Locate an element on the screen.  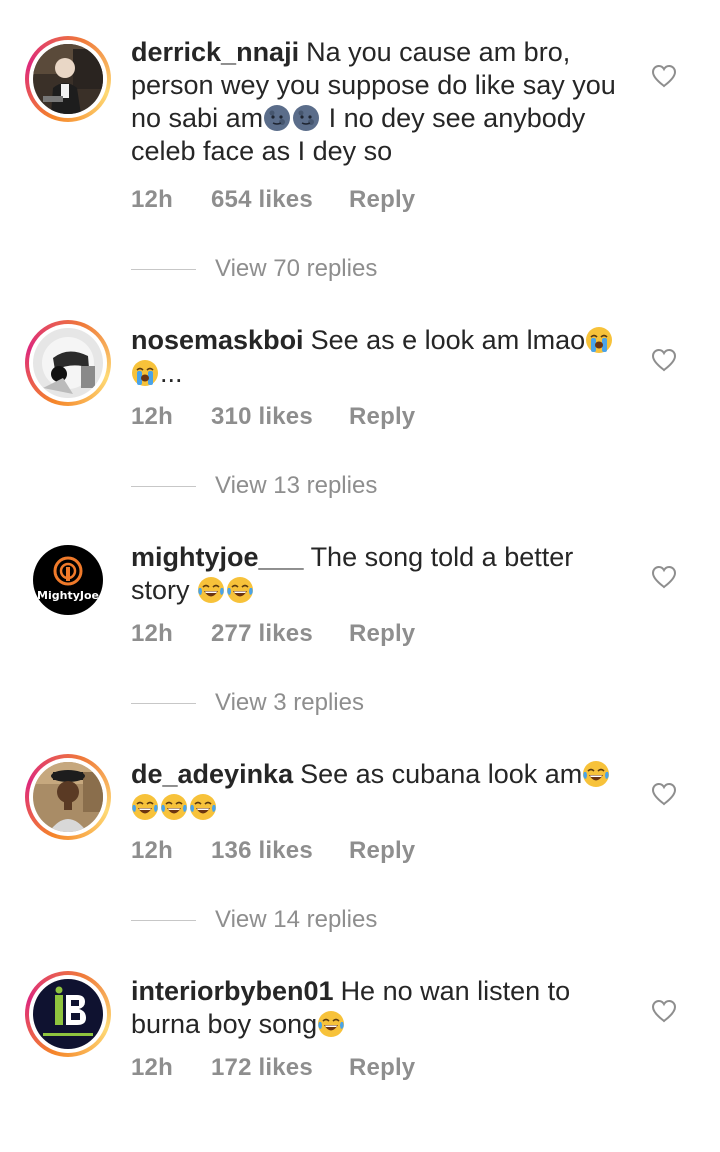
comment-like-count: 136 likes is located at coordinates (262, 851).